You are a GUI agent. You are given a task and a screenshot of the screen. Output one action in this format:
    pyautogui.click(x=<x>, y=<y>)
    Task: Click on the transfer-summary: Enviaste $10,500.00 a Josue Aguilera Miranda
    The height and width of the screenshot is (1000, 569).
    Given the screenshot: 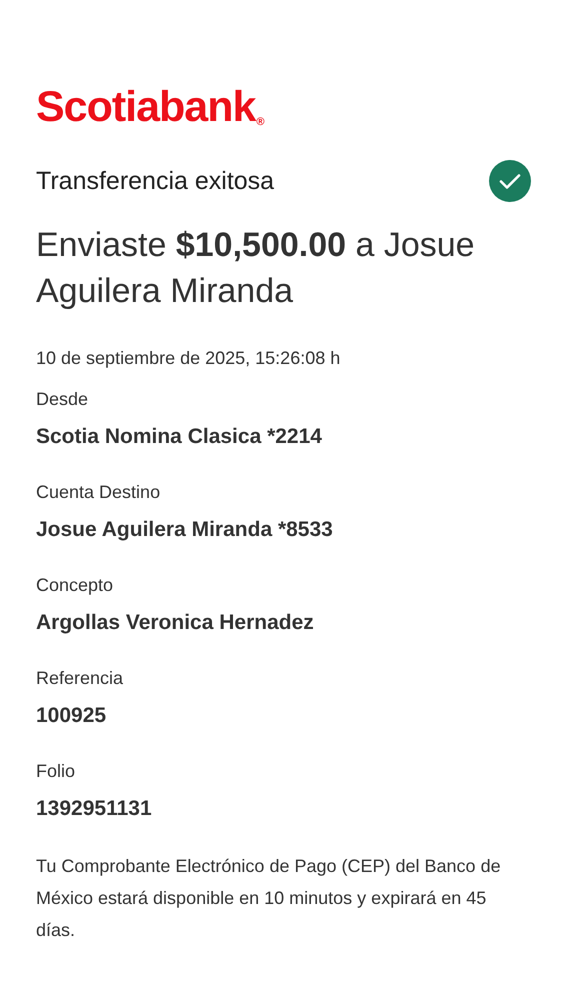 What is the action you would take?
    pyautogui.click(x=256, y=268)
    